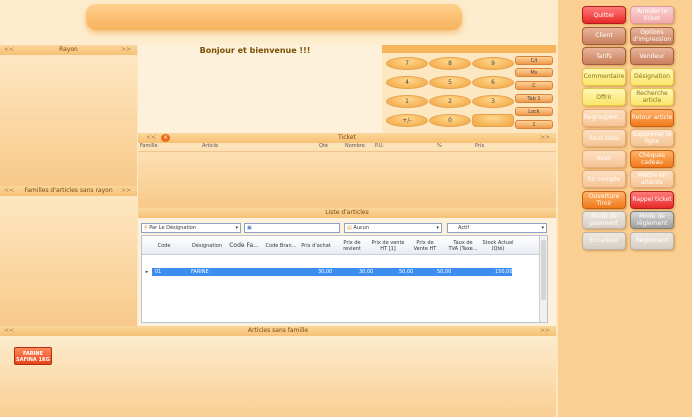  Describe the element at coordinates (68, 191) in the screenshot. I see `familles-header: << Familles d'articles sans rayon >>` at that location.